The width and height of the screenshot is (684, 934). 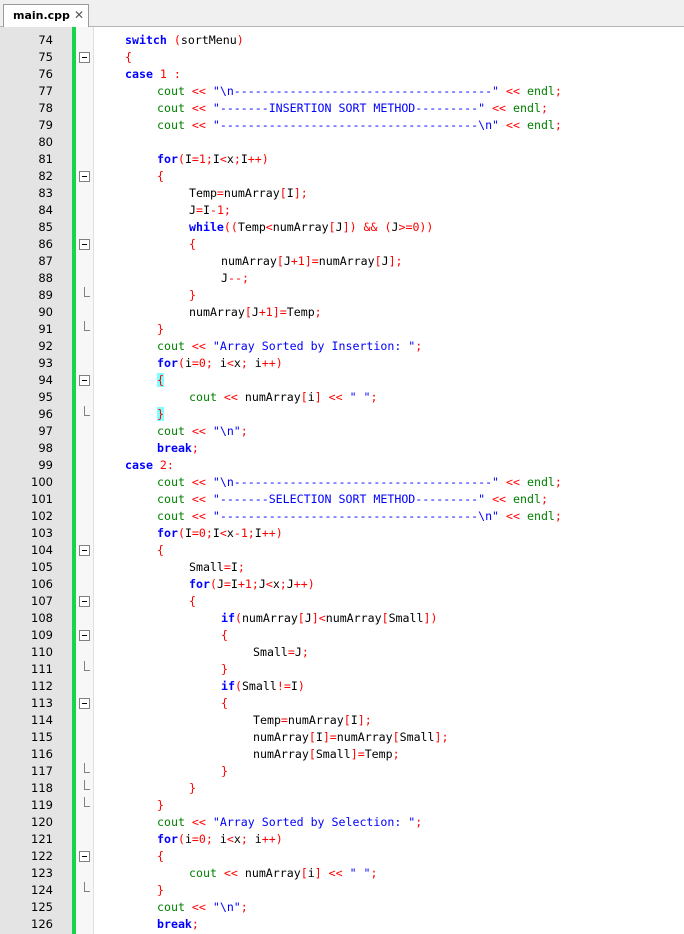 I want to click on code-line: 99 case 2:, so click(x=342, y=465).